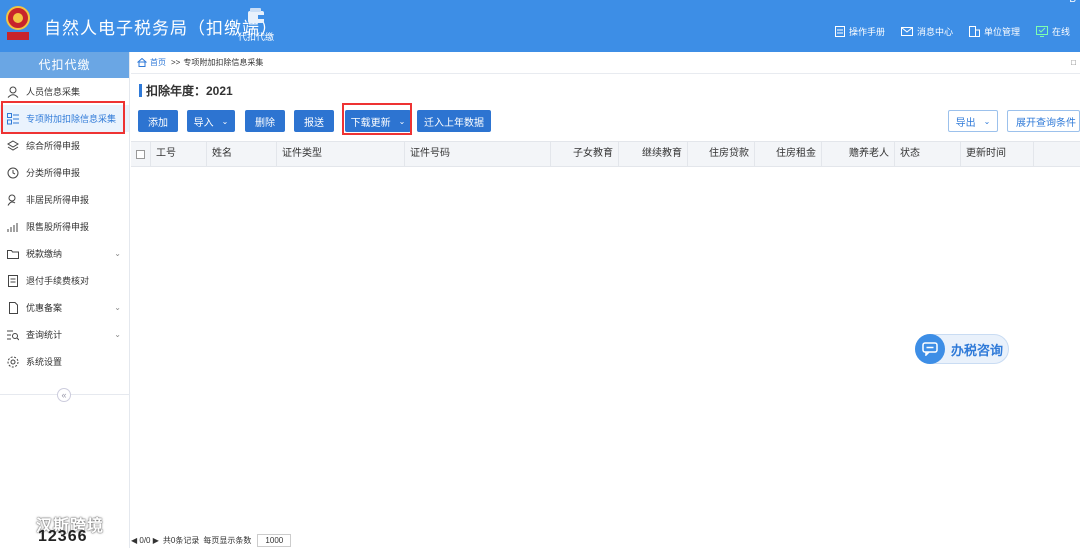  I want to click on sidebar-item-nonresident-income: 非居民所得申报, so click(64, 199).